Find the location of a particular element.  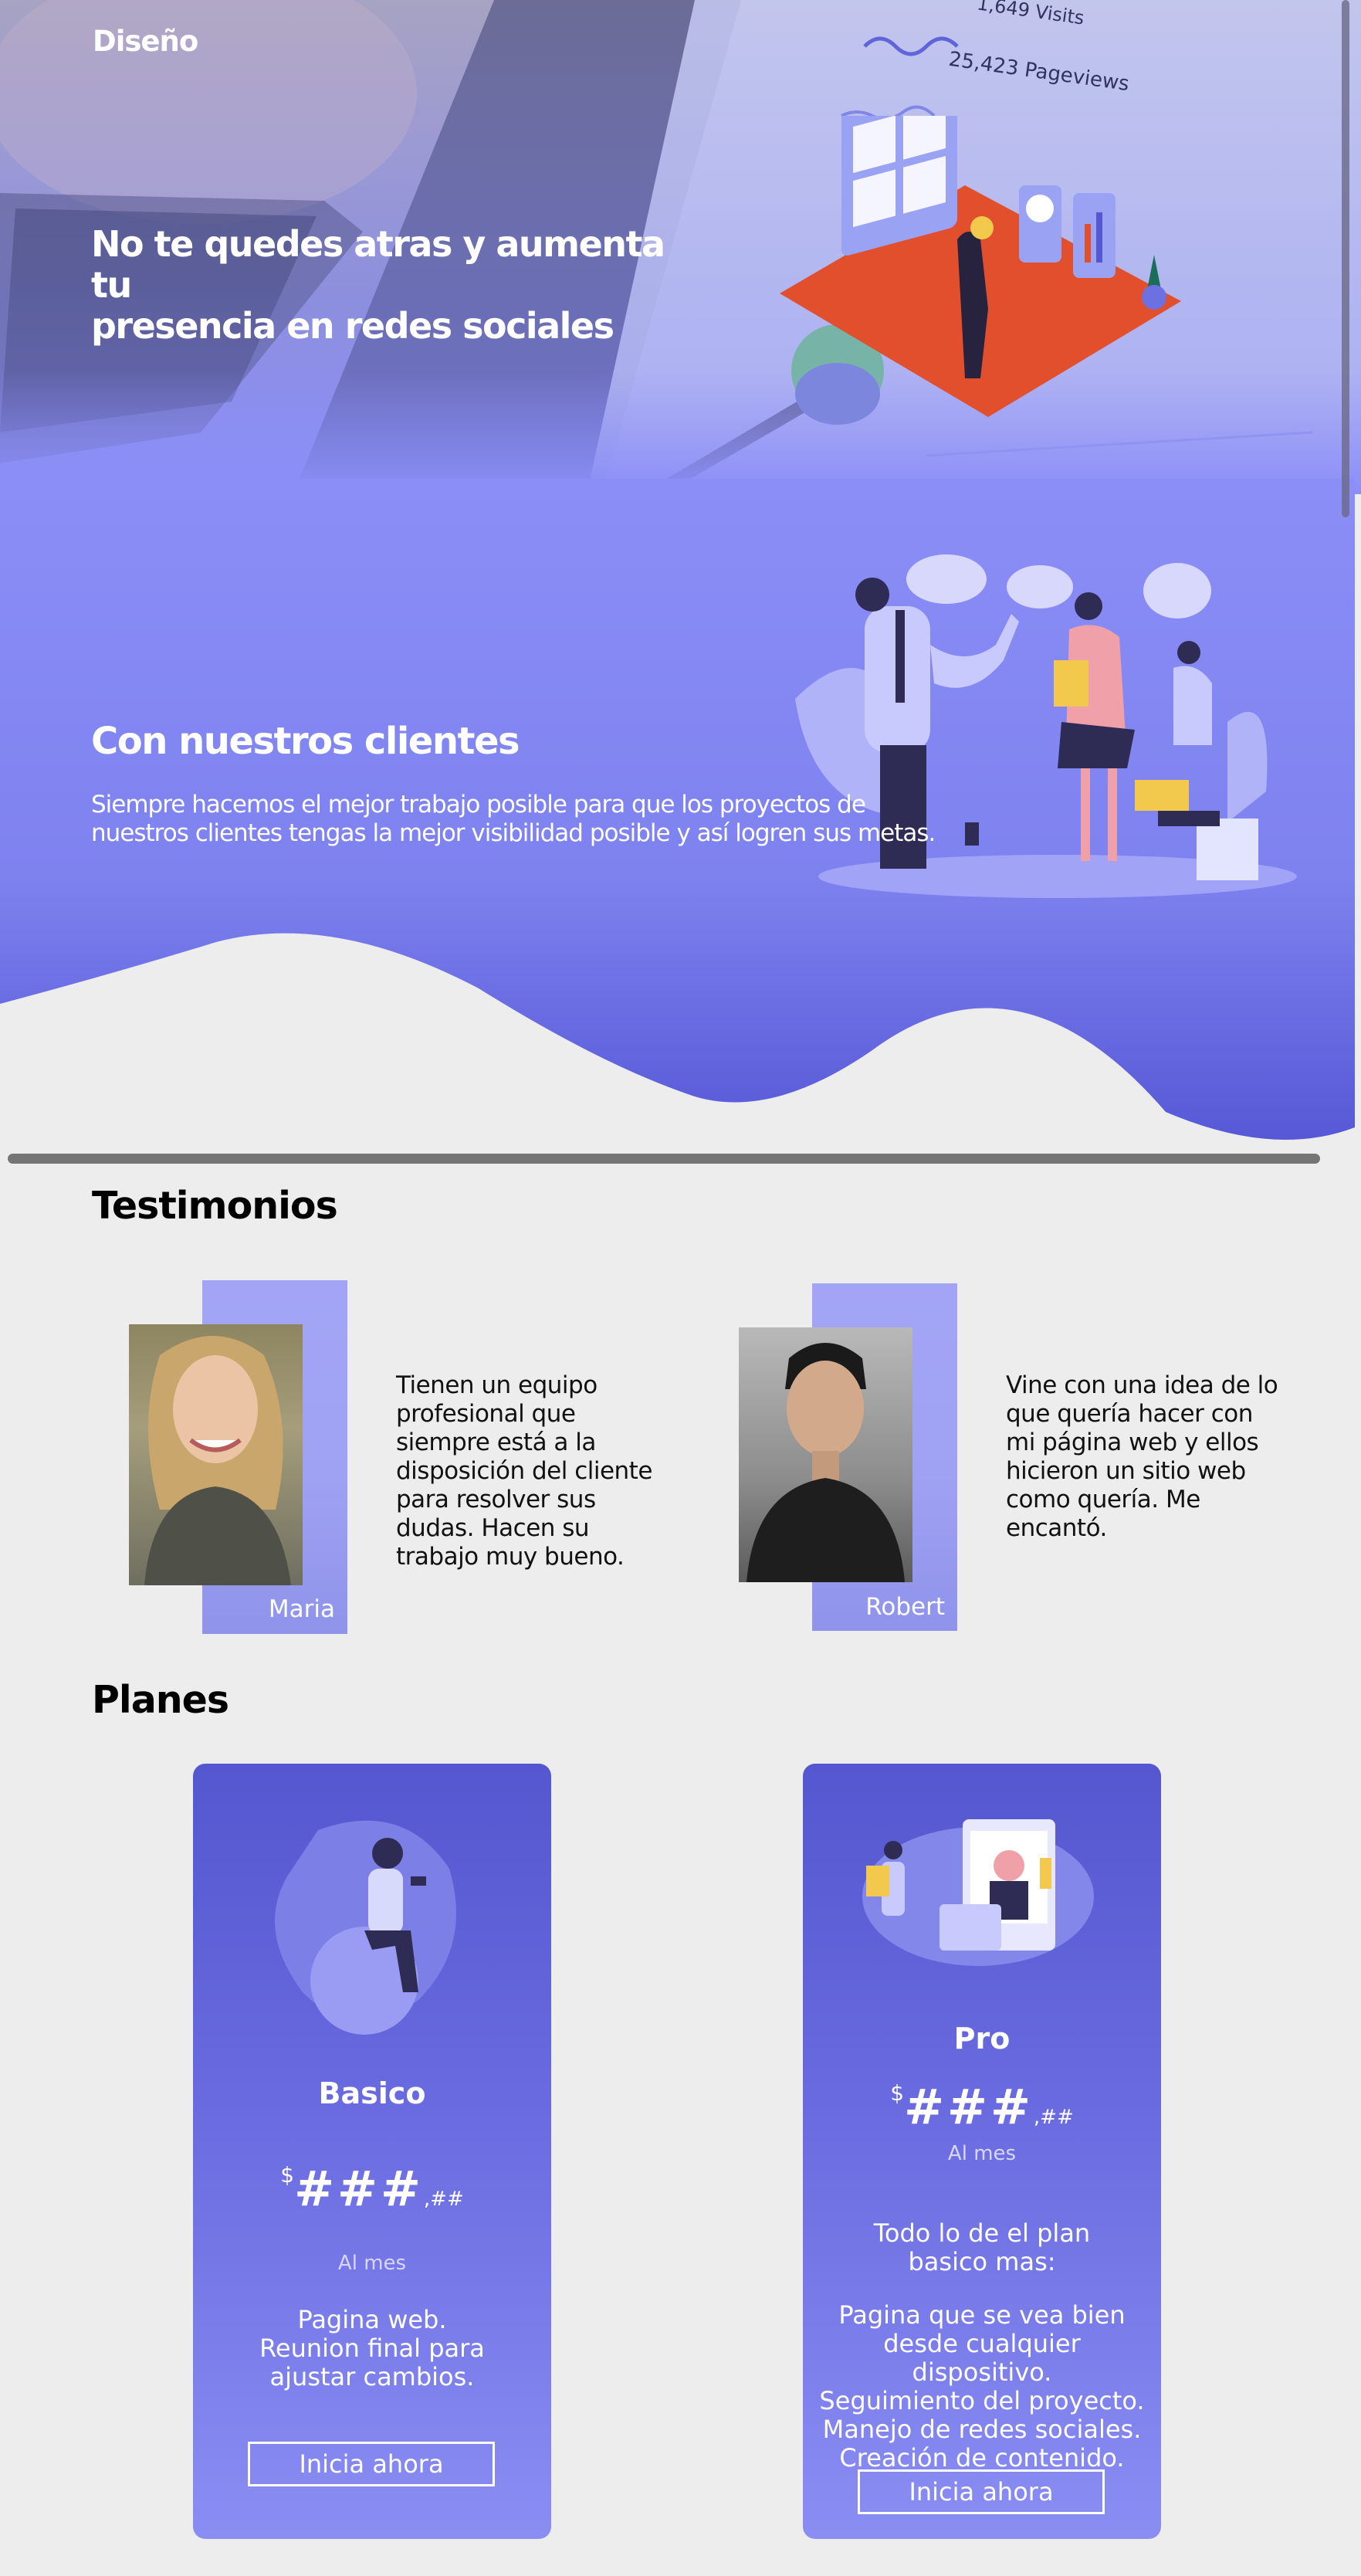

clients-title: Con nuestros clientes is located at coordinates (305, 741).